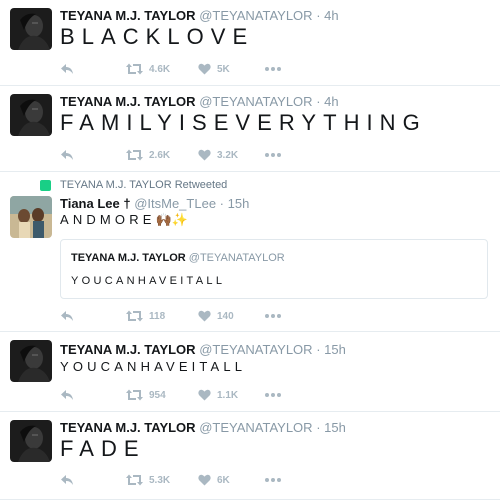 This screenshot has height=500, width=500. Describe the element at coordinates (175, 203) in the screenshot. I see `handle: @ItsMe_TLee` at that location.